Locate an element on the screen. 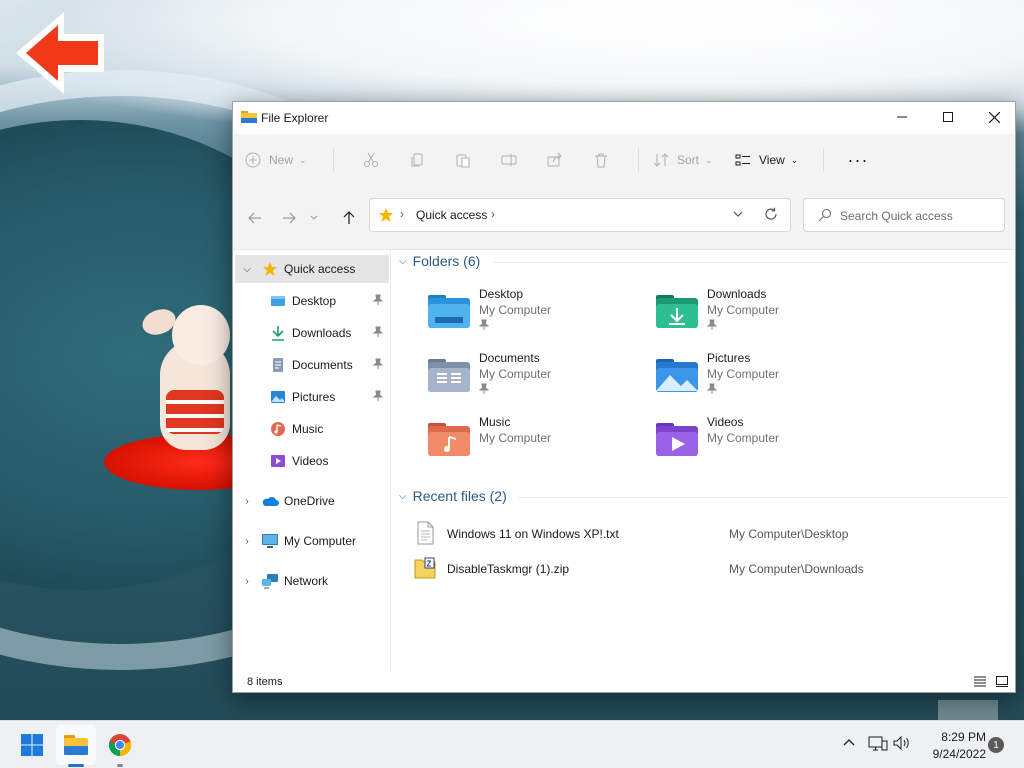  up-button is located at coordinates (349, 218).